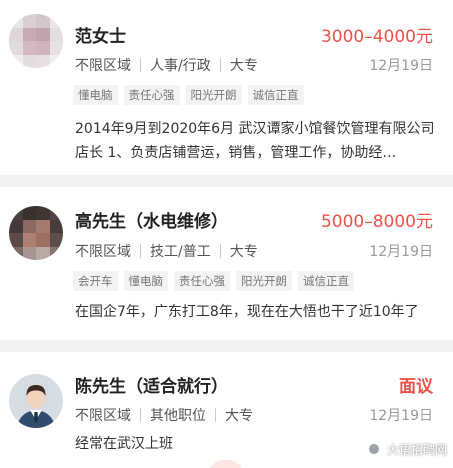  I want to click on tag-list: 会开车 懂电脑 责任心强 阳光开朗 诚信正直, so click(213, 281).